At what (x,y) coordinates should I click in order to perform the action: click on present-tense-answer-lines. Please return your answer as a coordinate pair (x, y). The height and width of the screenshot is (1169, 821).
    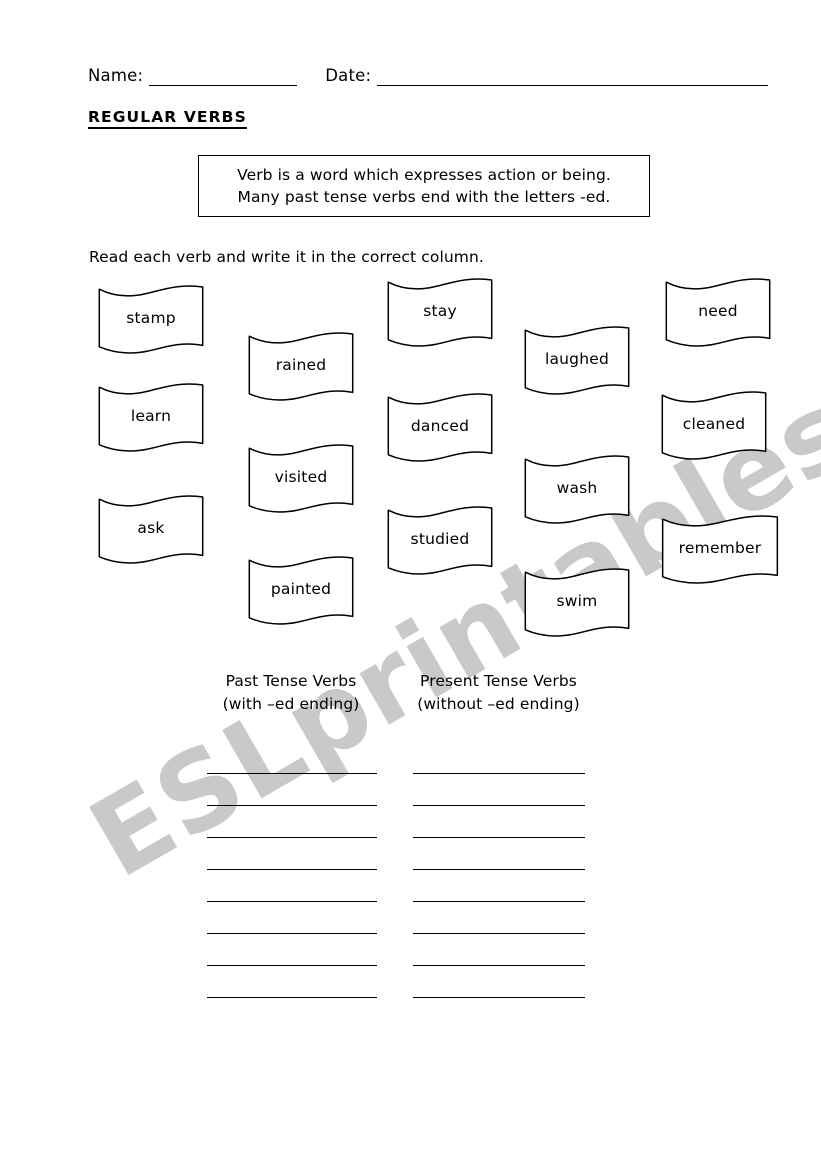
    Looking at the image, I should click on (499, 870).